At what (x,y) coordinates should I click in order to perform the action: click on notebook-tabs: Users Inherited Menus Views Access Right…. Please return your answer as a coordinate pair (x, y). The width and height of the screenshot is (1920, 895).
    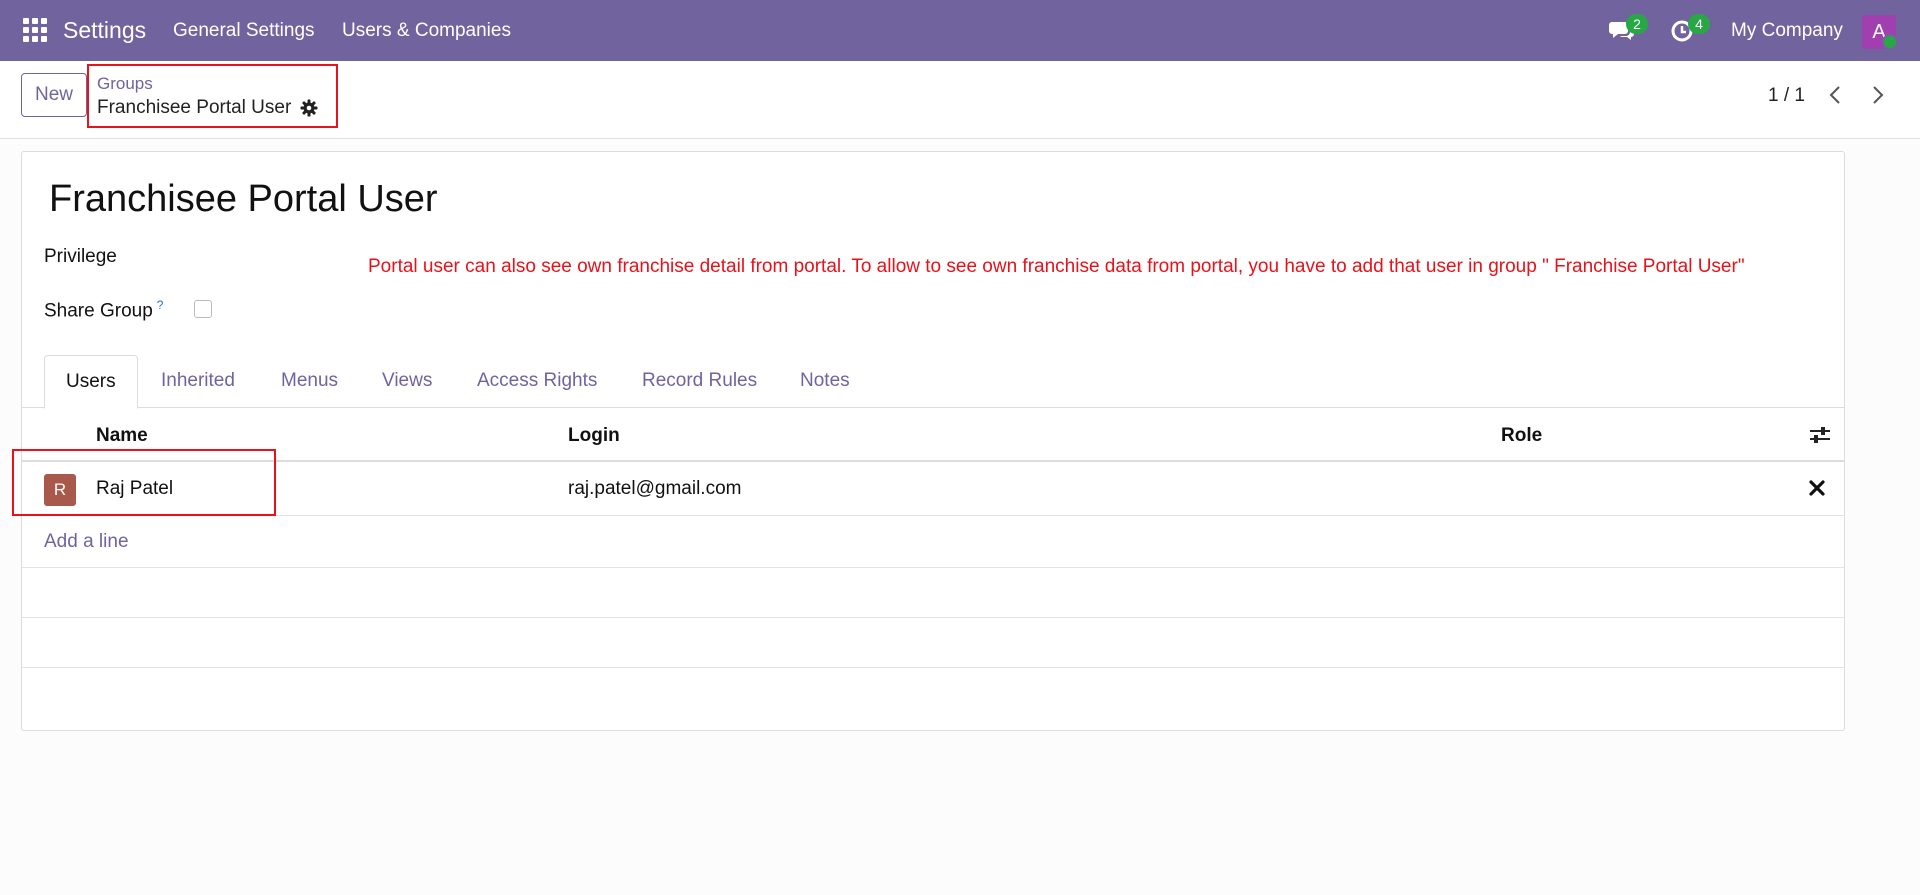
    Looking at the image, I should click on (933, 382).